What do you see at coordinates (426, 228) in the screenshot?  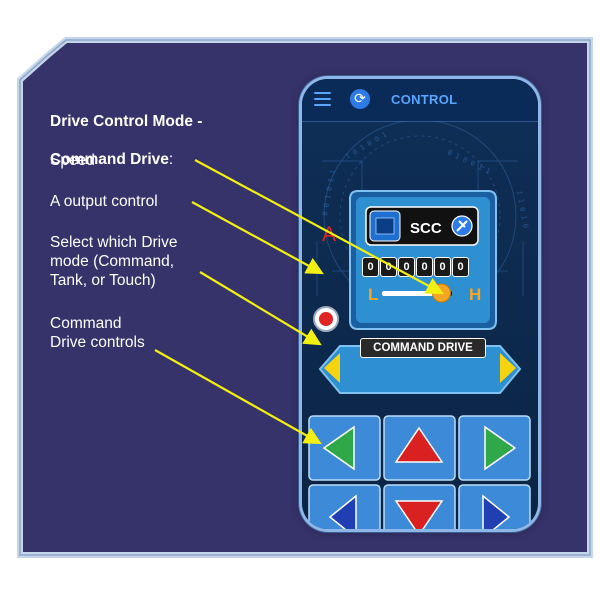 I see `device-label: SCC` at bounding box center [426, 228].